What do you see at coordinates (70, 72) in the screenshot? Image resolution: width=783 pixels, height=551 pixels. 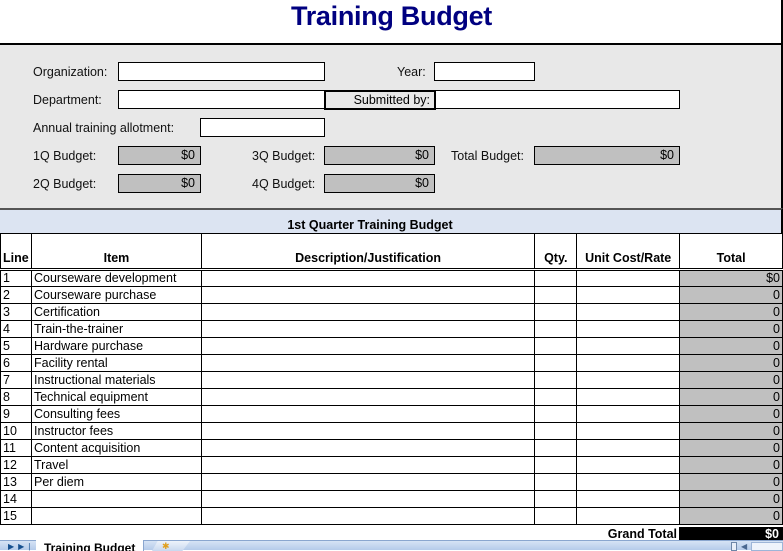 I see `organization-label: Organization:` at bounding box center [70, 72].